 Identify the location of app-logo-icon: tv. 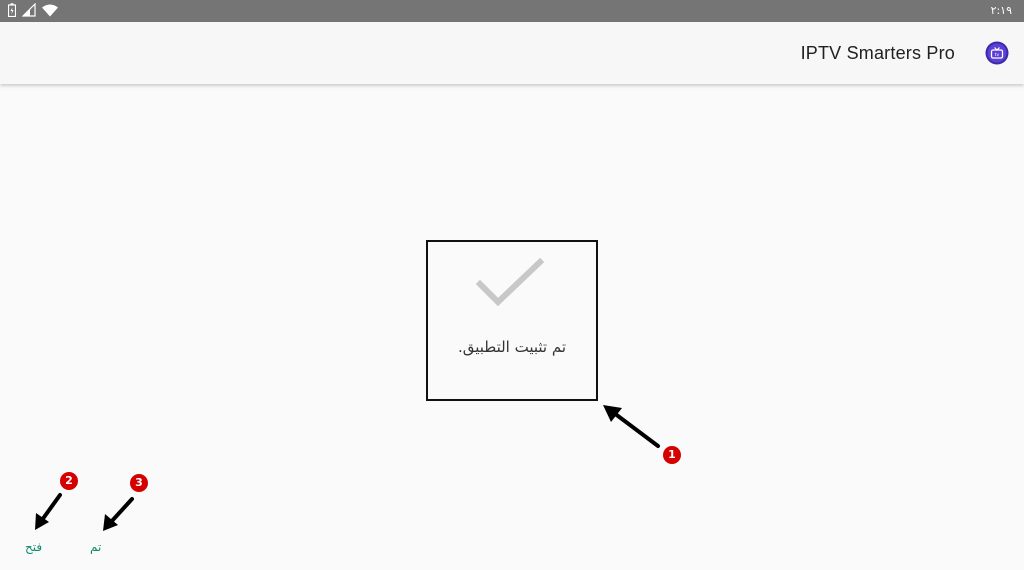
(997, 53).